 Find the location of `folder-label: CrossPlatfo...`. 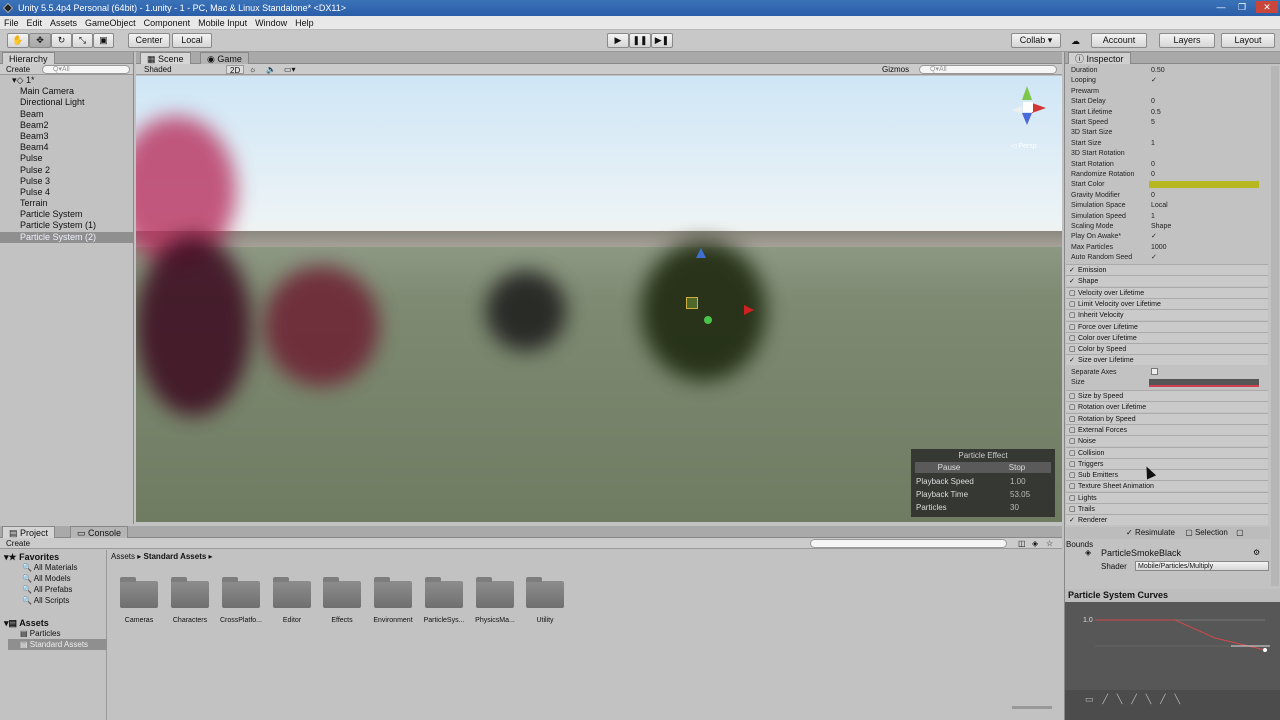

folder-label: CrossPlatfo... is located at coordinates (241, 620).